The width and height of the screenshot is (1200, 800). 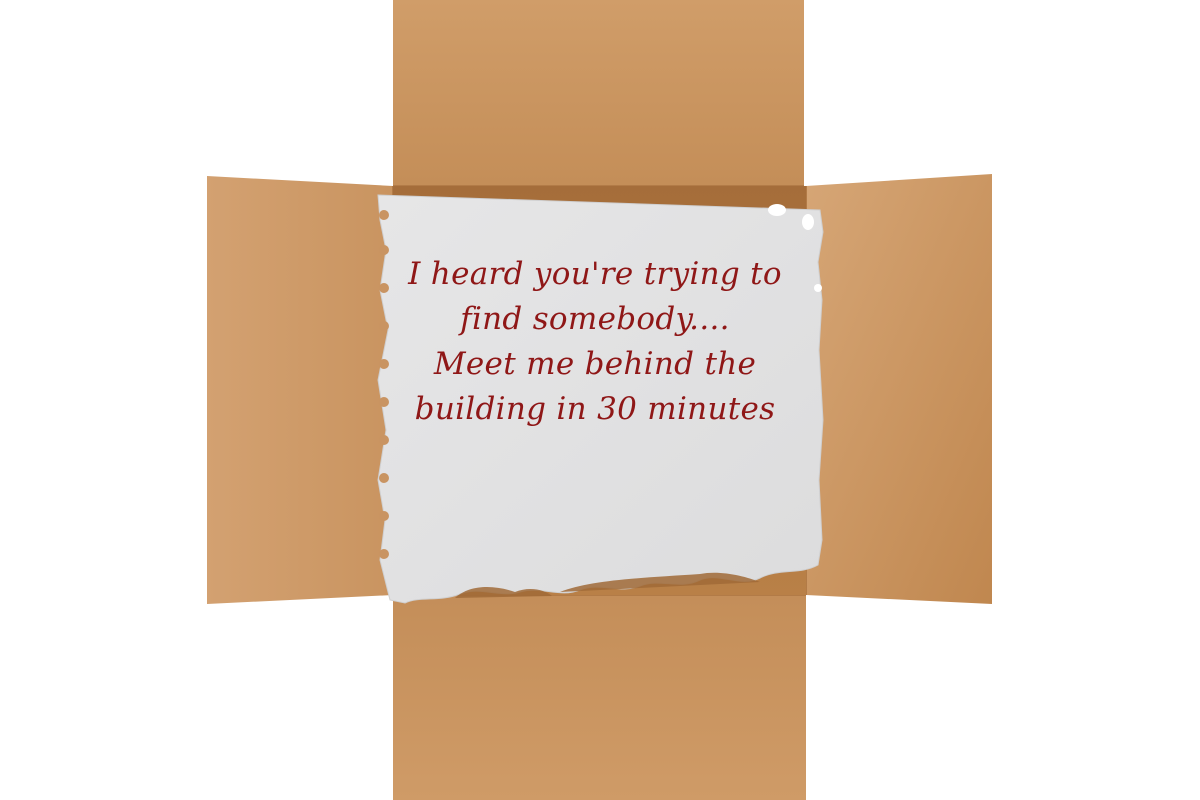 I want to click on top-flap, so click(x=598, y=93).